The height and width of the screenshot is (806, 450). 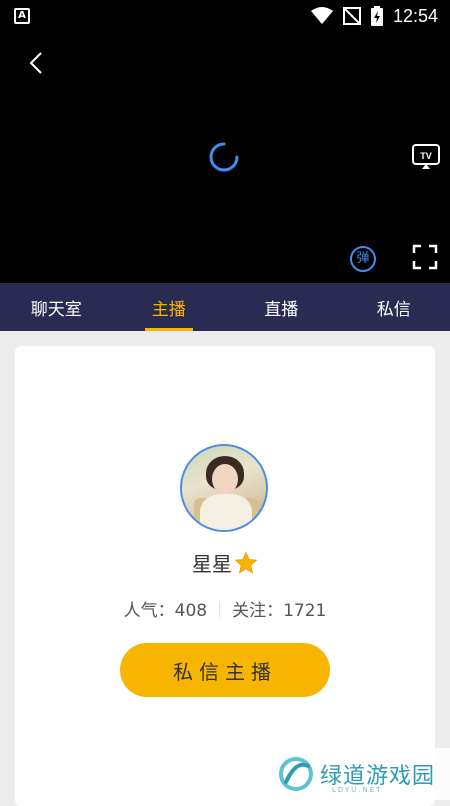 I want to click on status-icons: 12:54, so click(x=374, y=16).